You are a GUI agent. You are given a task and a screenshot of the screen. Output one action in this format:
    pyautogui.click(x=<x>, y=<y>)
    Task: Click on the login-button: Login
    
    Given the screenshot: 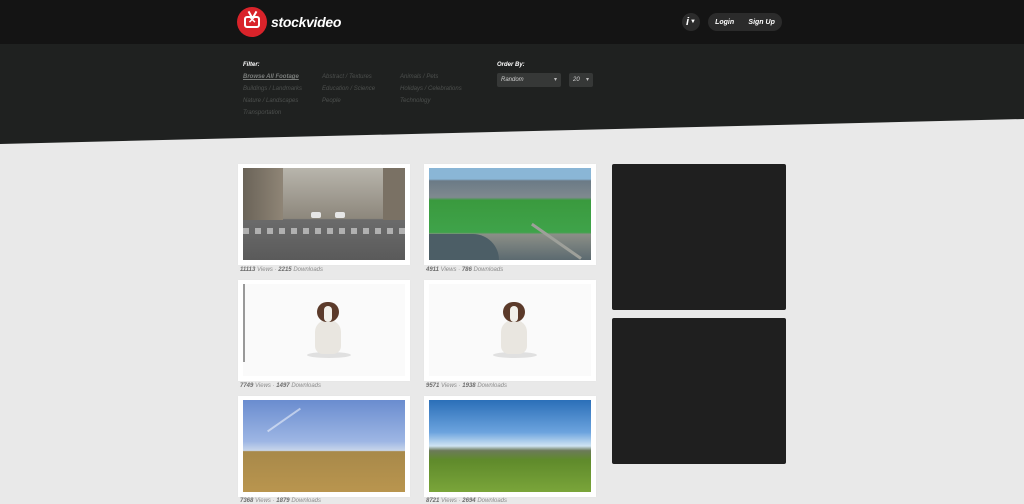 What is the action you would take?
    pyautogui.click(x=724, y=22)
    